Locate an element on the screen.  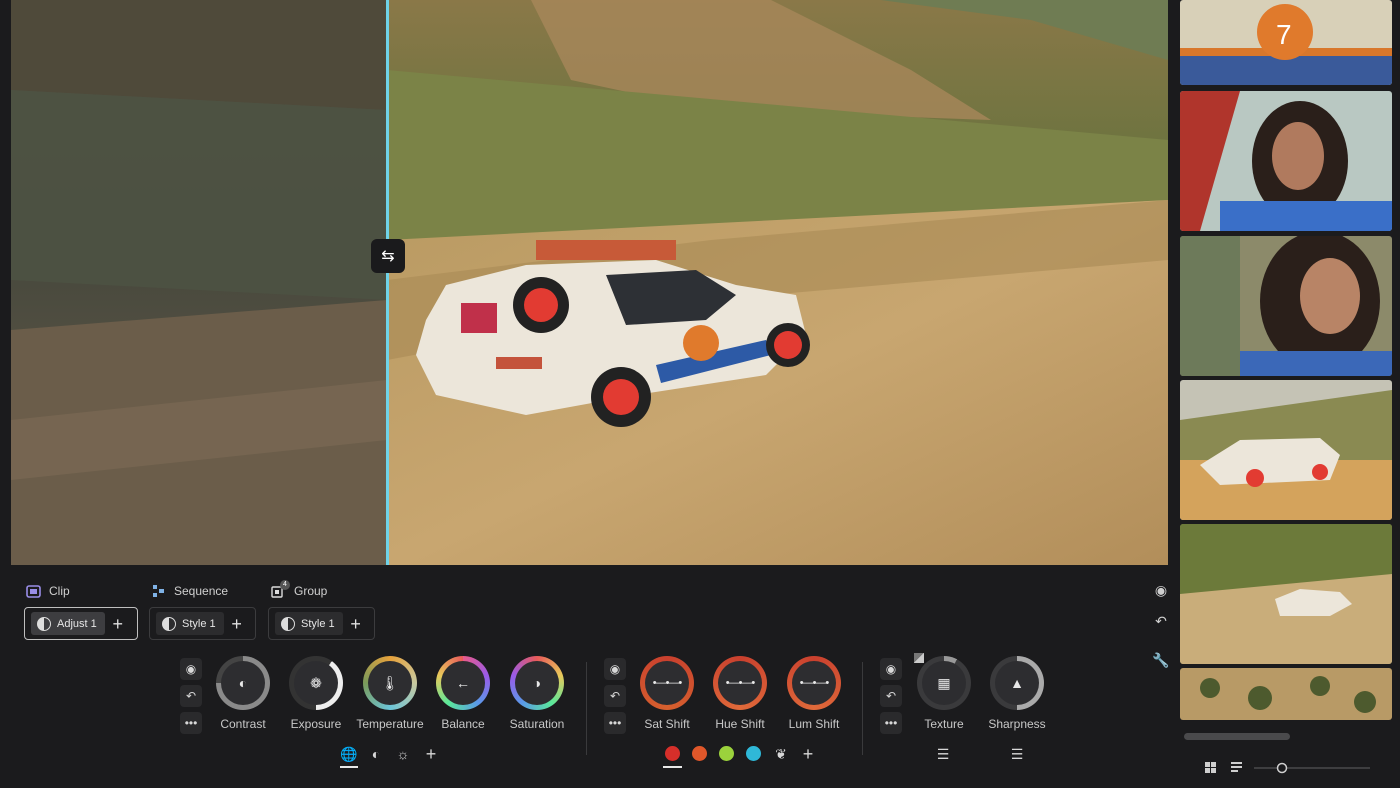
sequence-layer-stack: Style 1 + is located at coordinates (202, 623).